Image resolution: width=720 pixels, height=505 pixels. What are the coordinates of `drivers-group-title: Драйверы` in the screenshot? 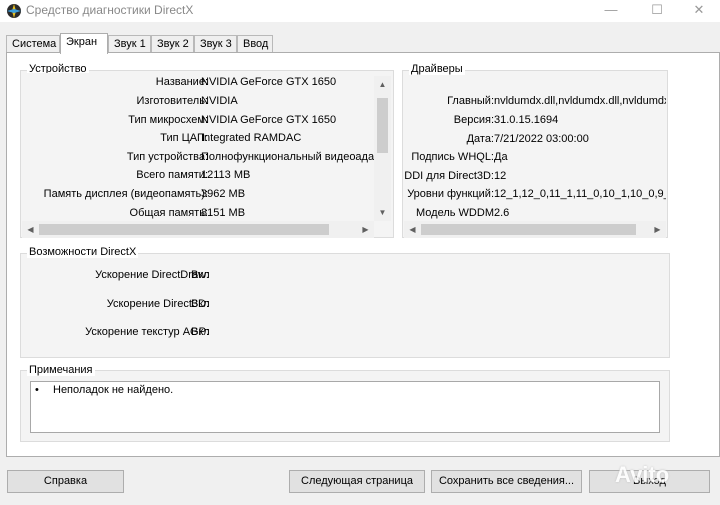 It's located at (437, 69).